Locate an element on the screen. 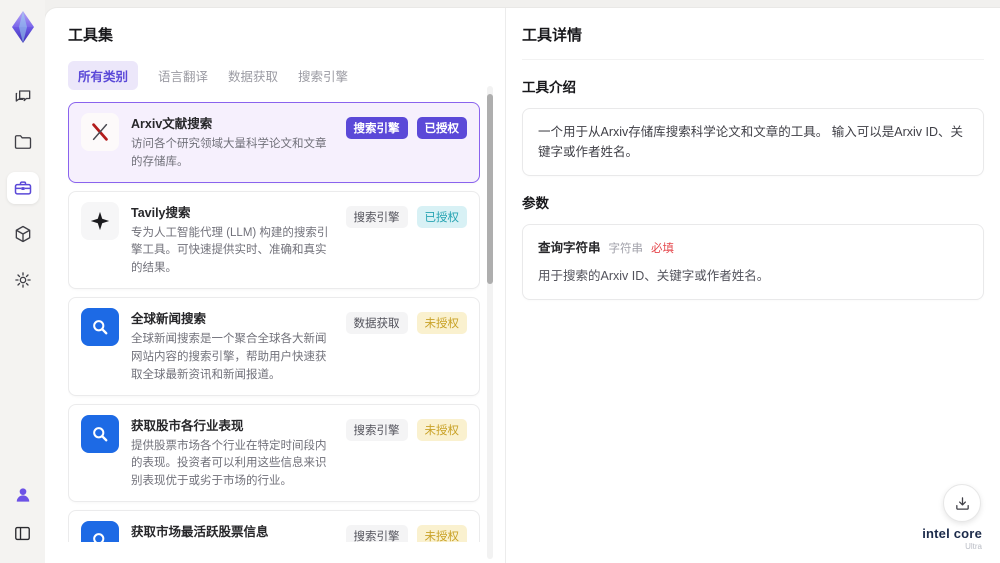 The height and width of the screenshot is (563, 1000). folder-icon is located at coordinates (22, 142).